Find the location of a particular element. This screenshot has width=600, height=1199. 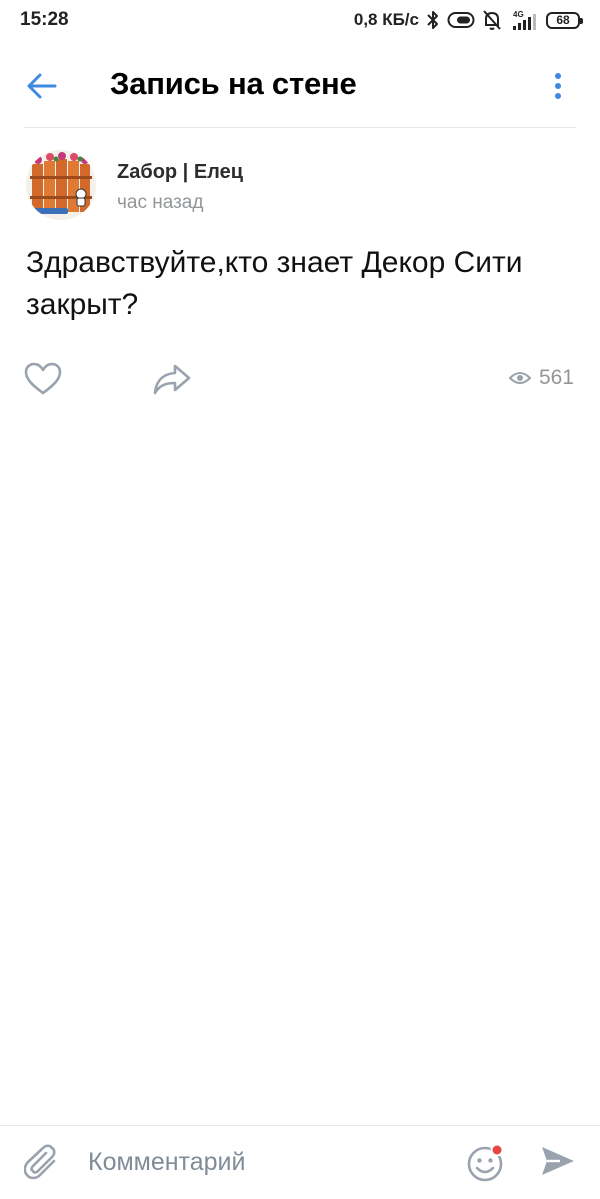

status-icons: 0,8 КБ/с 4G 68 is located at coordinates (468, 20).